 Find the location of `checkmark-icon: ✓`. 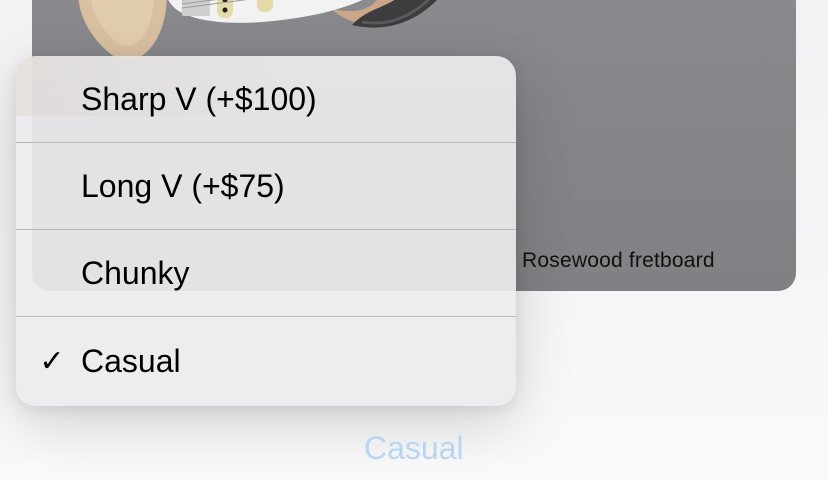

checkmark-icon: ✓ is located at coordinates (52, 361).